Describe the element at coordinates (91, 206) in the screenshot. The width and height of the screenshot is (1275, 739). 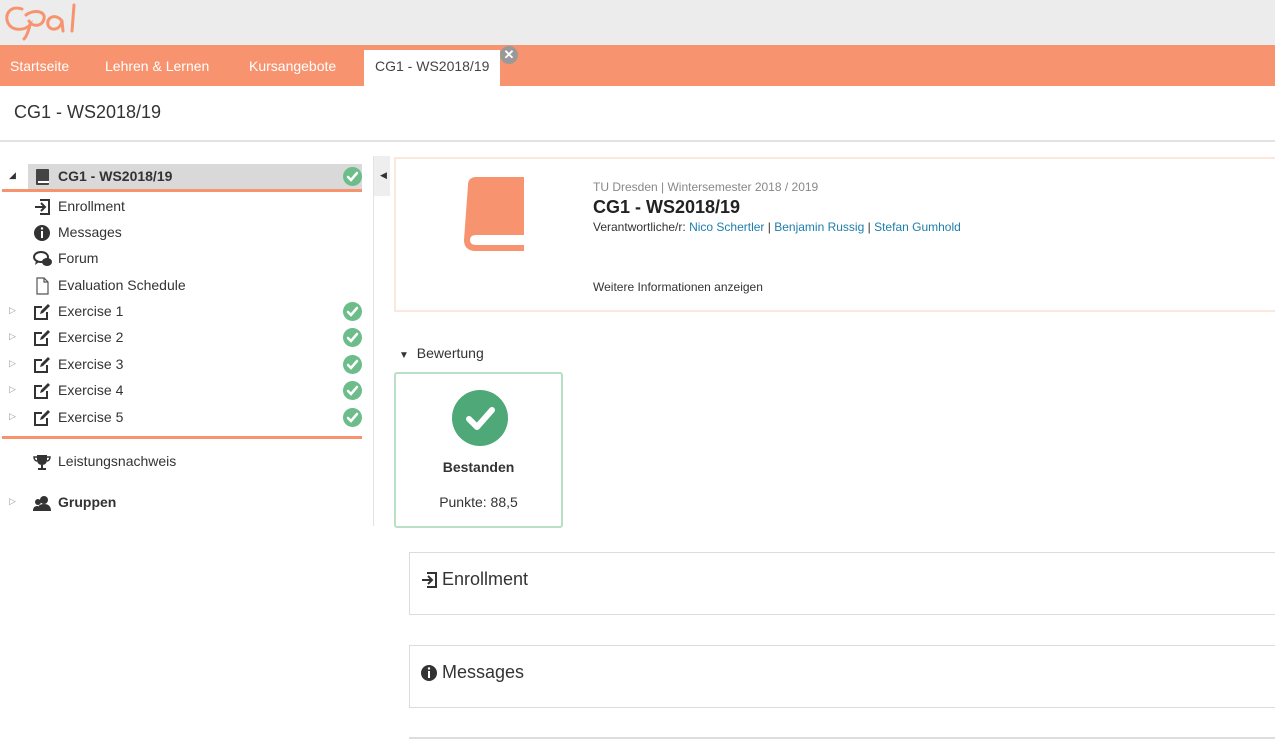
I see `tree-item-label: Enrollment` at that location.